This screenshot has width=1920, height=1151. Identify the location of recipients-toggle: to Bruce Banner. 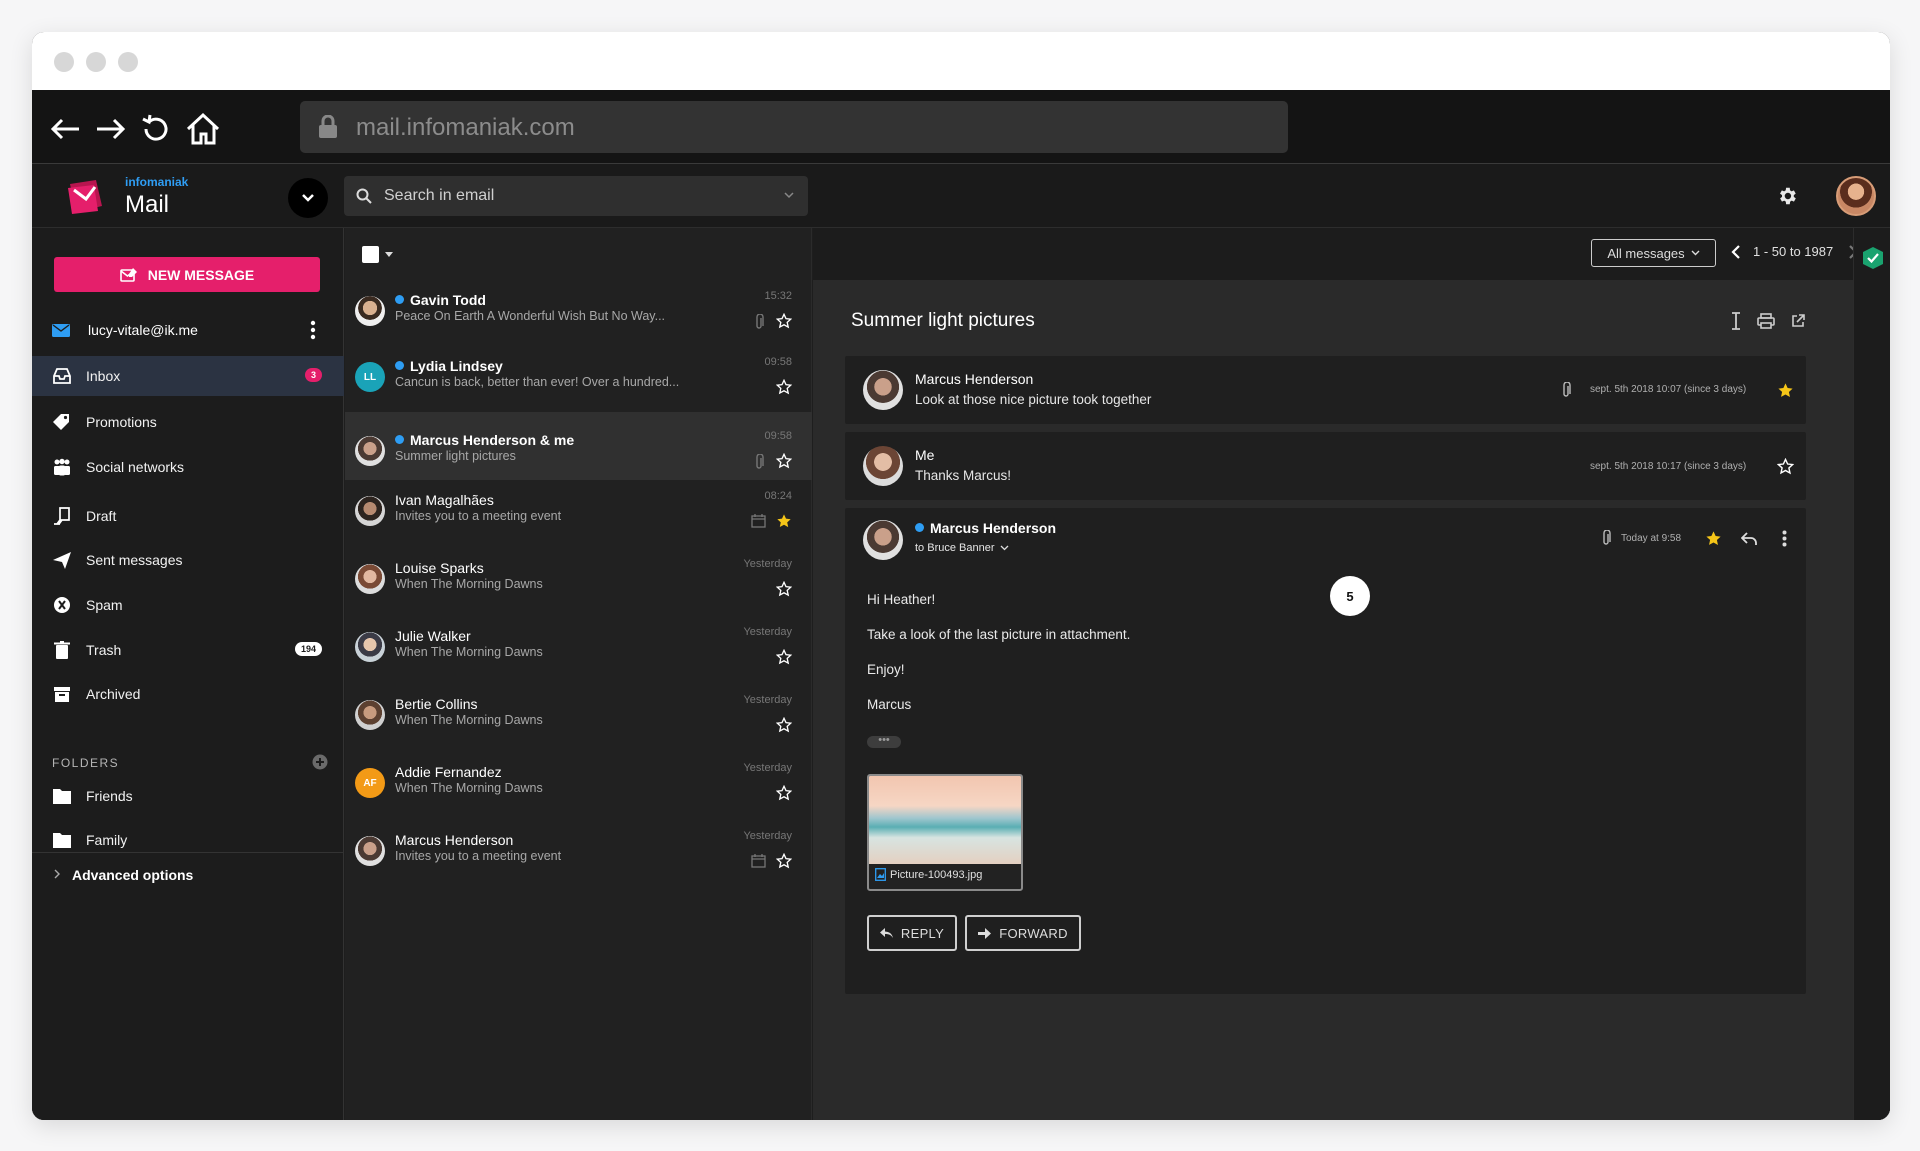
(962, 548).